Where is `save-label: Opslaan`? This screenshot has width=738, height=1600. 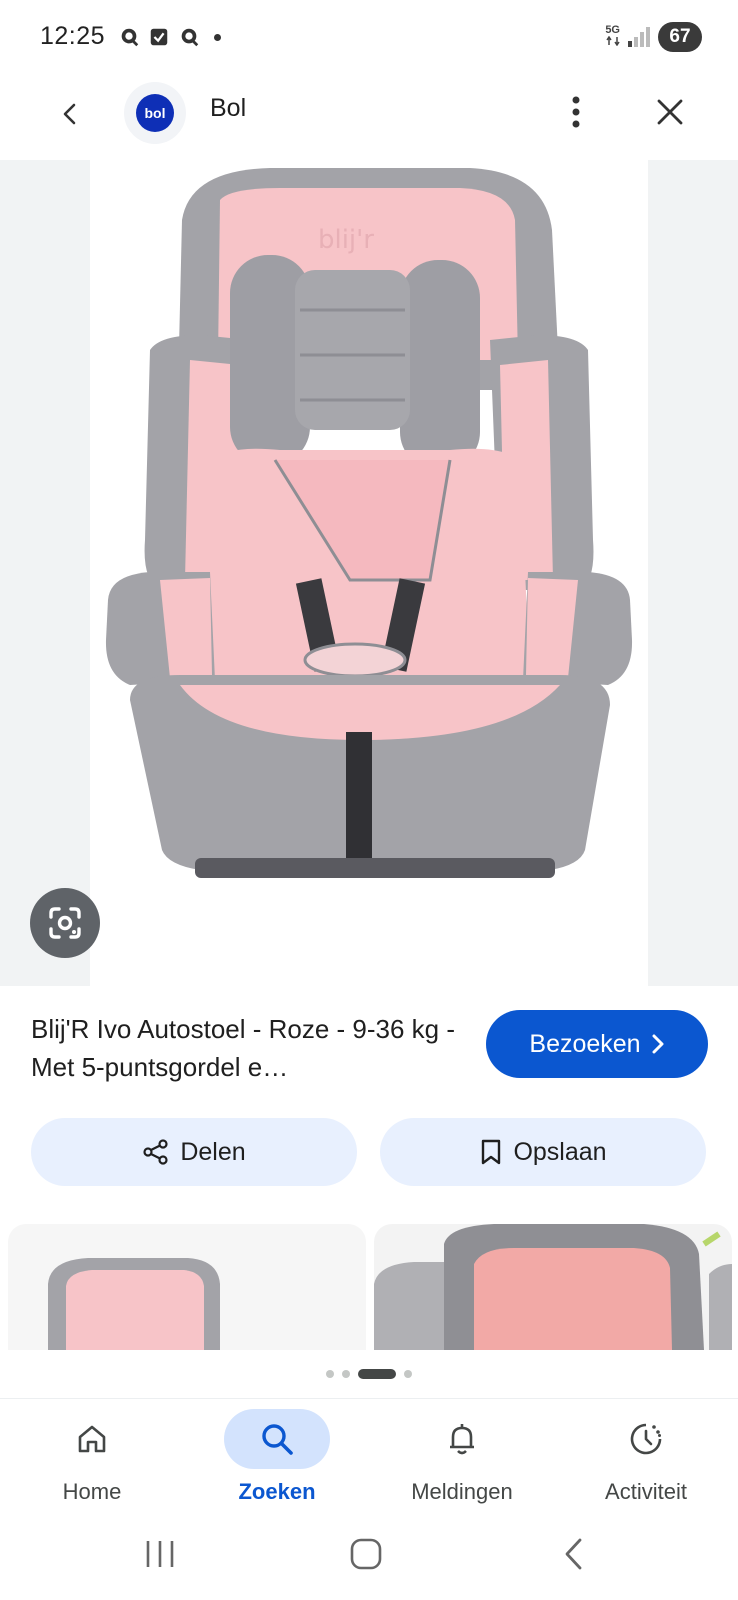 save-label: Opslaan is located at coordinates (560, 1151).